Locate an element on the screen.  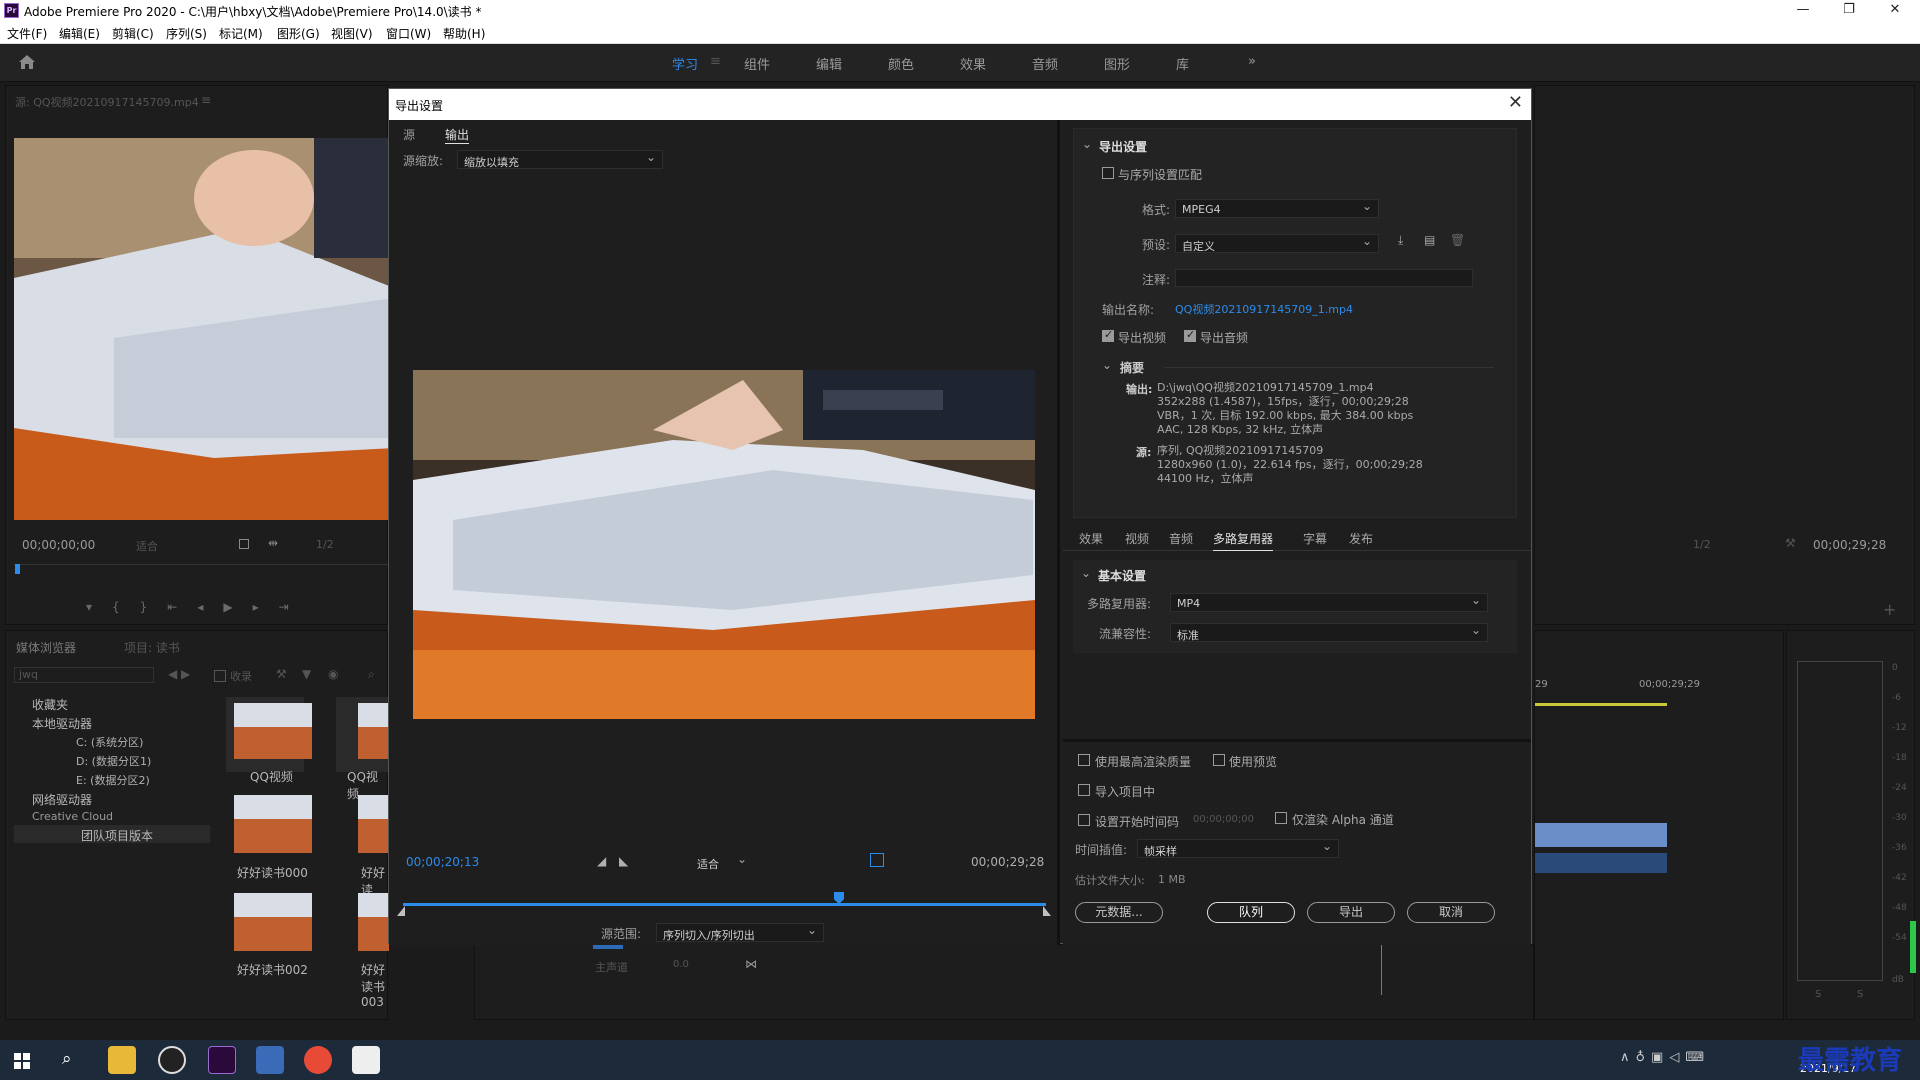
tab-project: 项目: 读书 is located at coordinates (152, 647).